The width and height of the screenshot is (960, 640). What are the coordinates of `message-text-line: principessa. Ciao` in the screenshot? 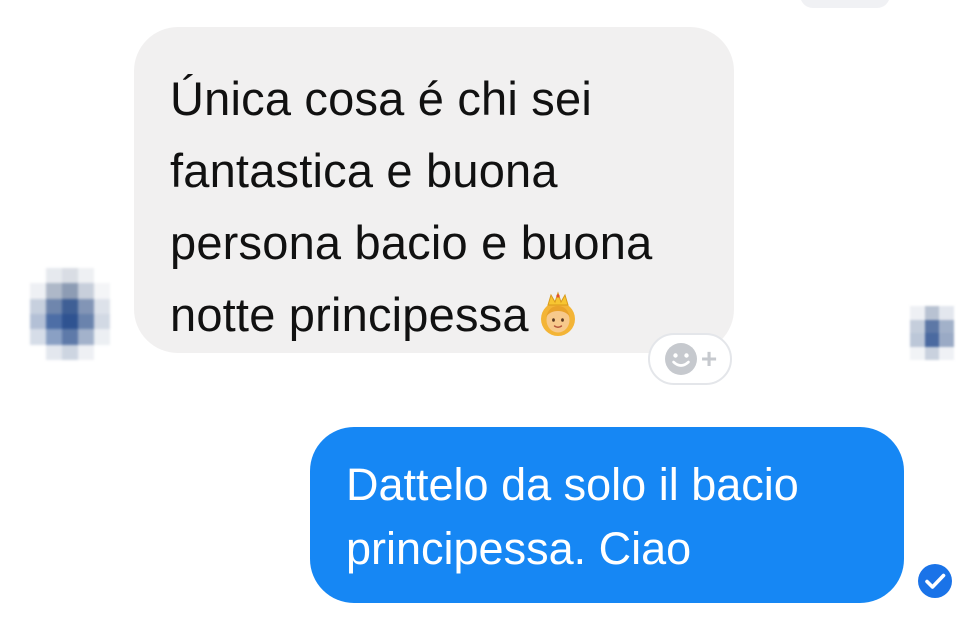 It's located at (519, 548).